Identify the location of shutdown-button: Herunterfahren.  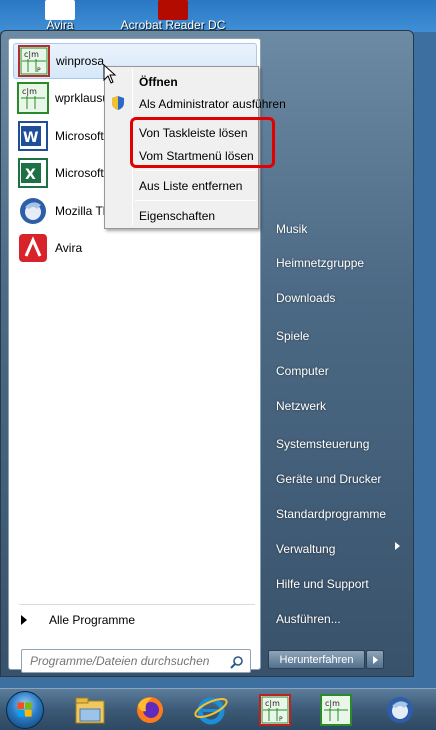
(316, 659).